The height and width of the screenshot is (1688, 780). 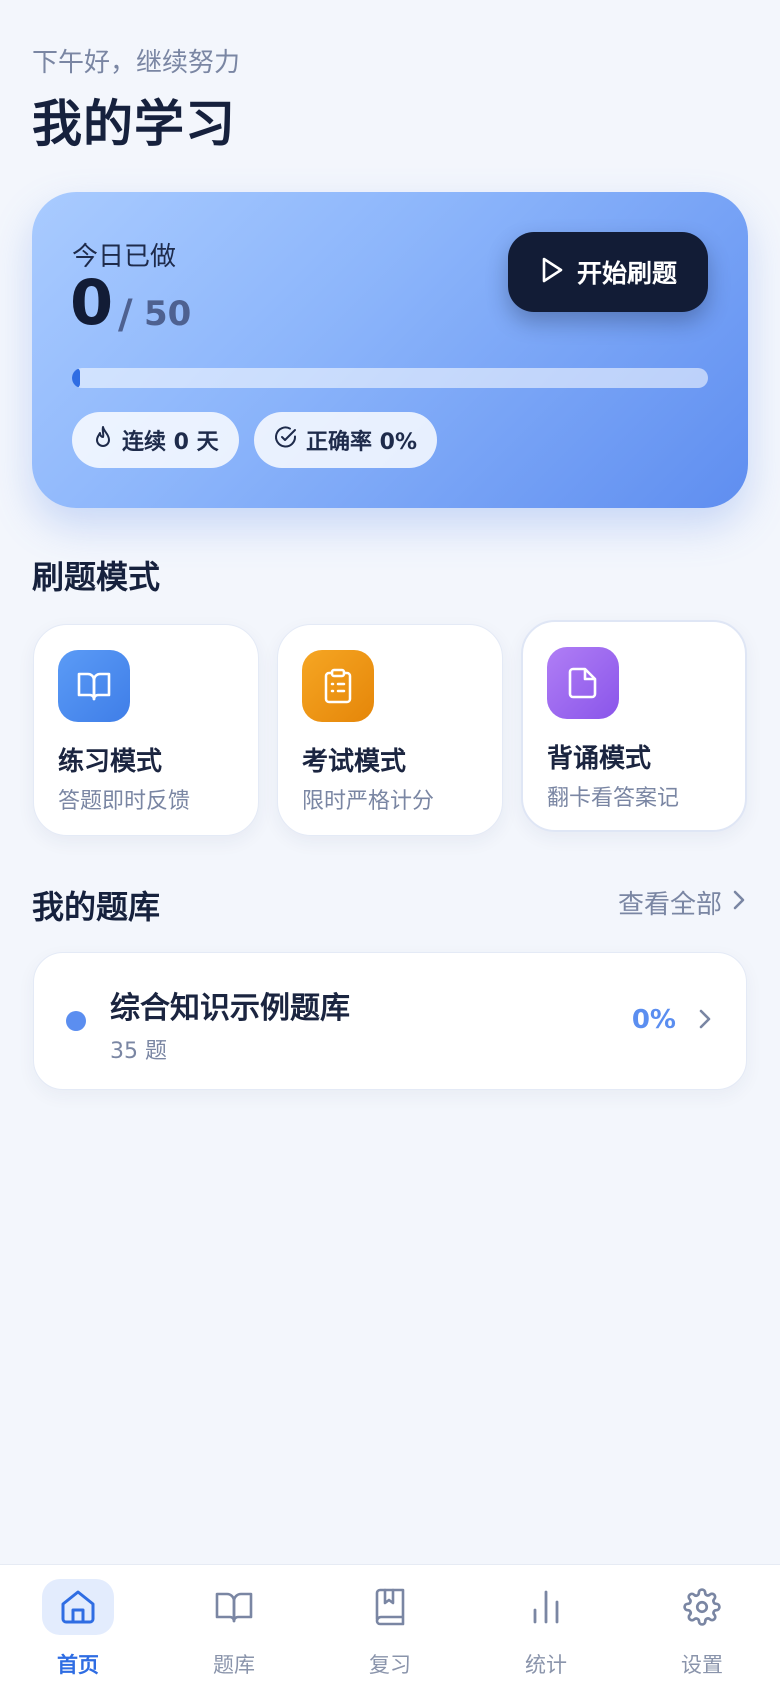 What do you see at coordinates (702, 1665) in the screenshot?
I see `nav-label: 设置` at bounding box center [702, 1665].